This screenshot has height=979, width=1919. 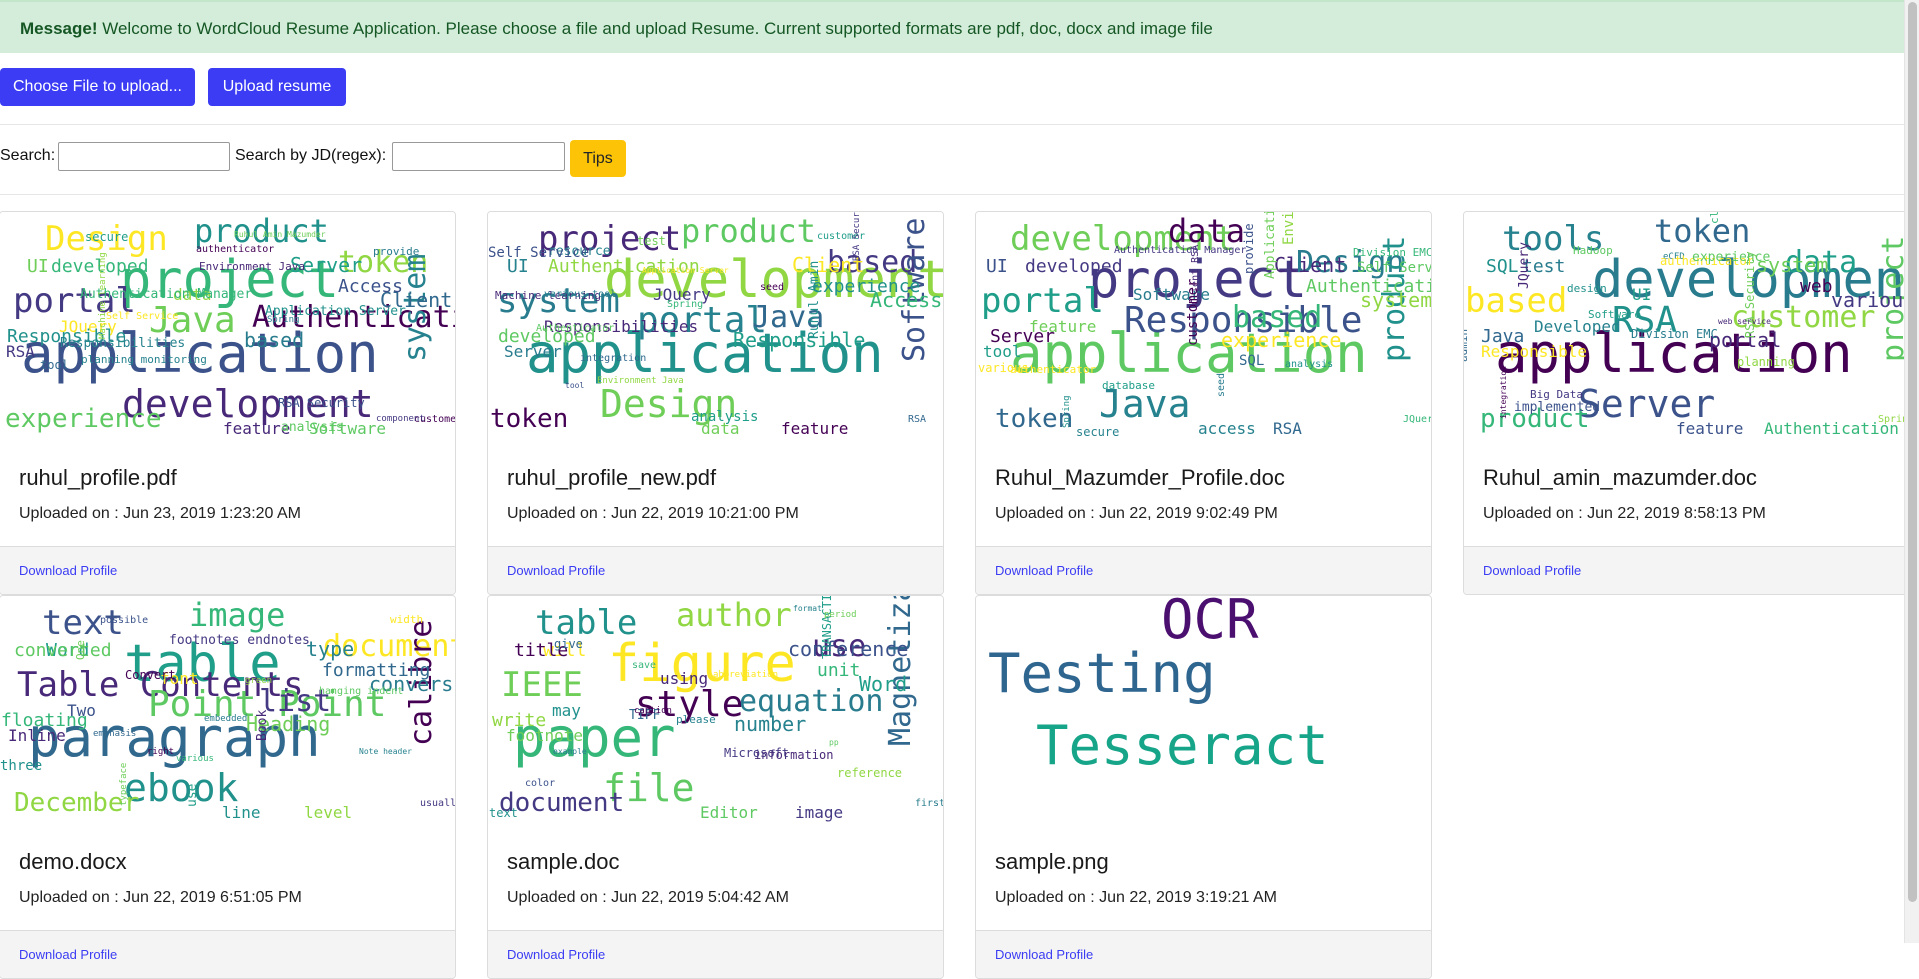 What do you see at coordinates (1912, 452) in the screenshot?
I see `scrollbar-thumb` at bounding box center [1912, 452].